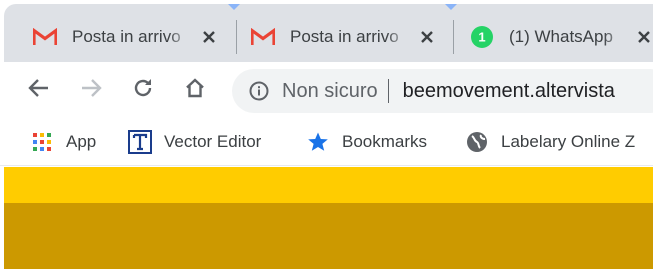 This screenshot has width=653, height=269. I want to click on notification-badge: 1, so click(481, 37).